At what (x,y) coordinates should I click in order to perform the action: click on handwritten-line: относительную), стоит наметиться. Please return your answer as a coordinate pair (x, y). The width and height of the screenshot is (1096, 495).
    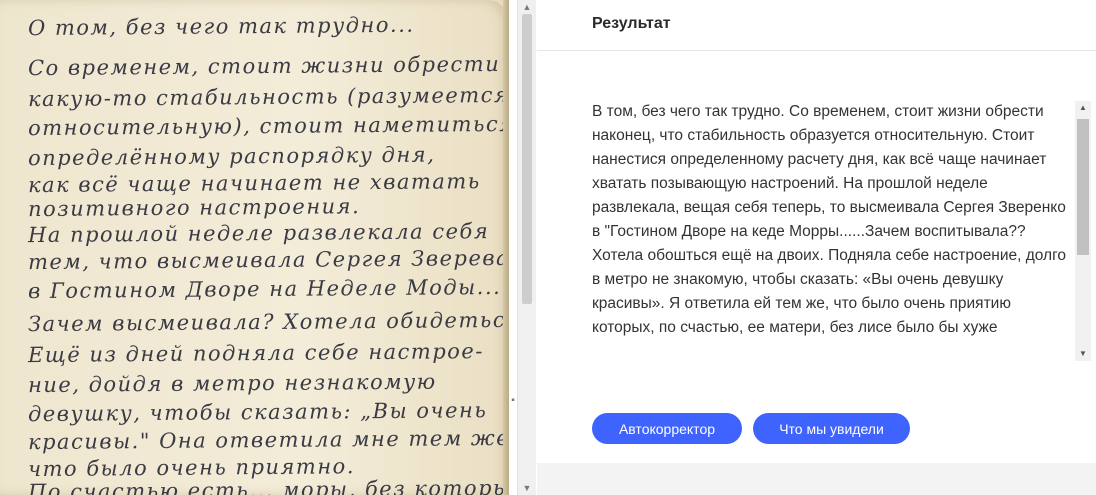
    Looking at the image, I should click on (268, 126).